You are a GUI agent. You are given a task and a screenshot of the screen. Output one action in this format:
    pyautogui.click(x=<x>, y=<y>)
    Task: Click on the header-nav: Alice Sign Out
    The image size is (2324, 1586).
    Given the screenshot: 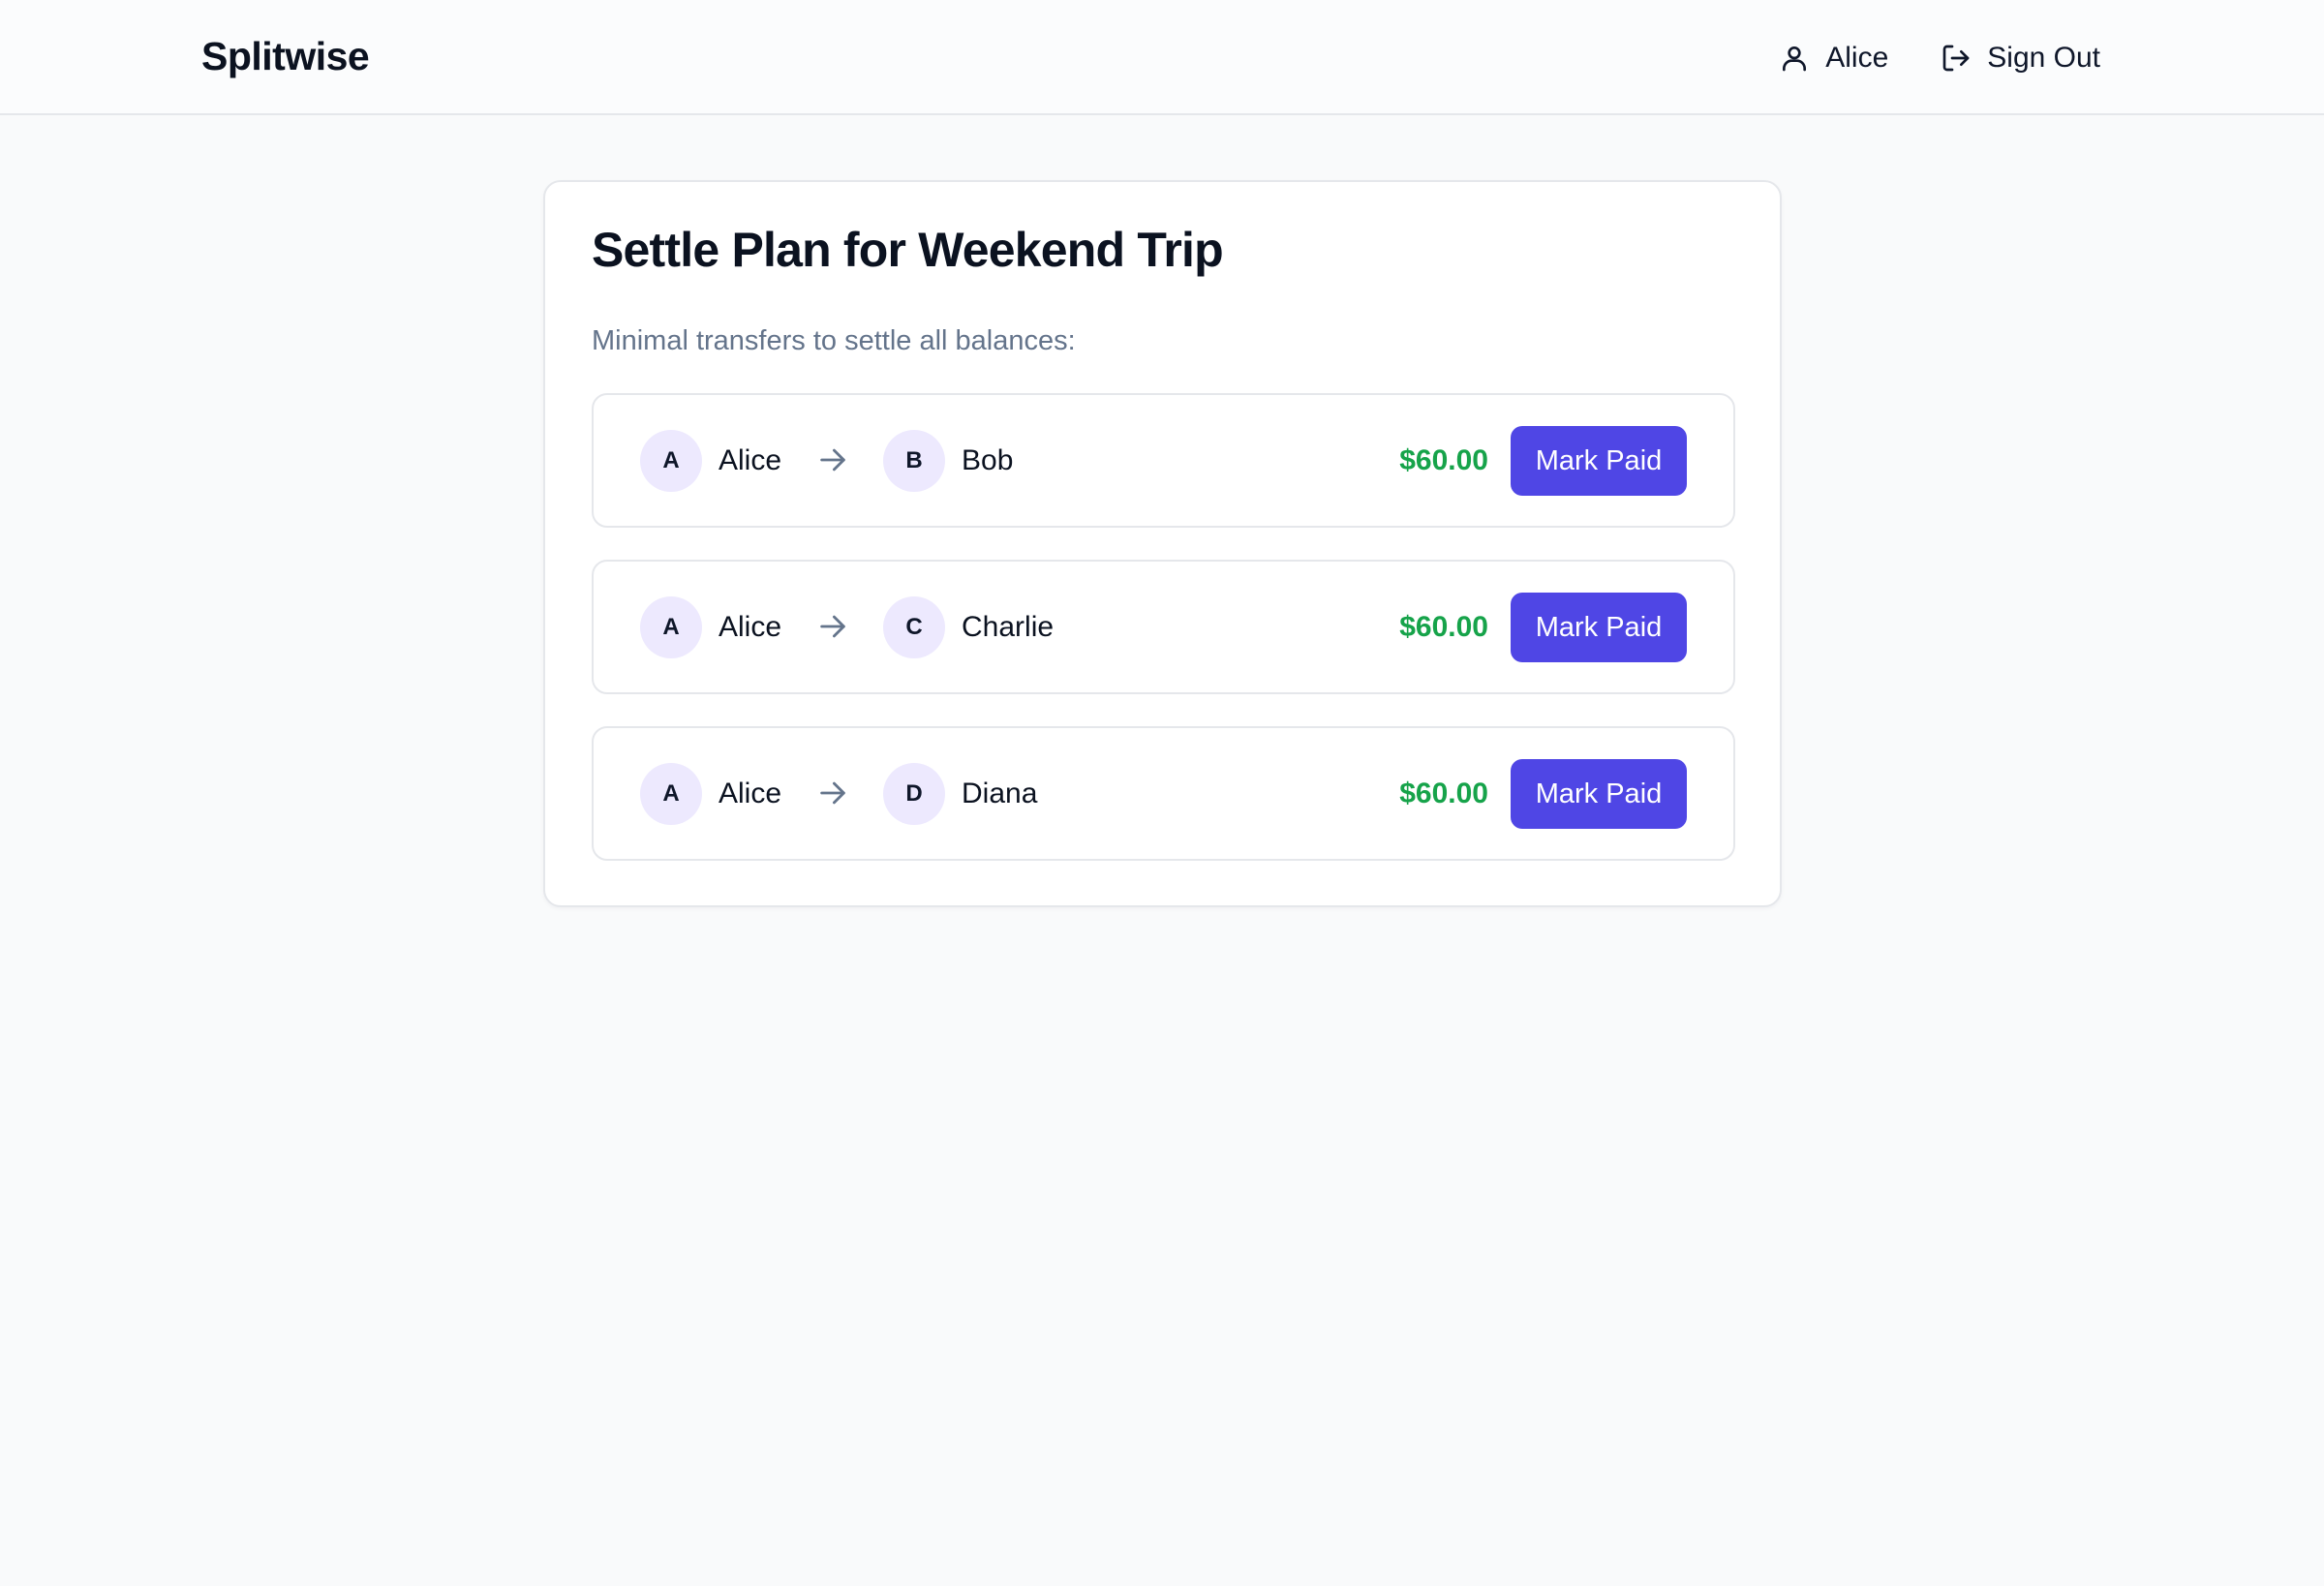 What is the action you would take?
    pyautogui.click(x=1940, y=58)
    